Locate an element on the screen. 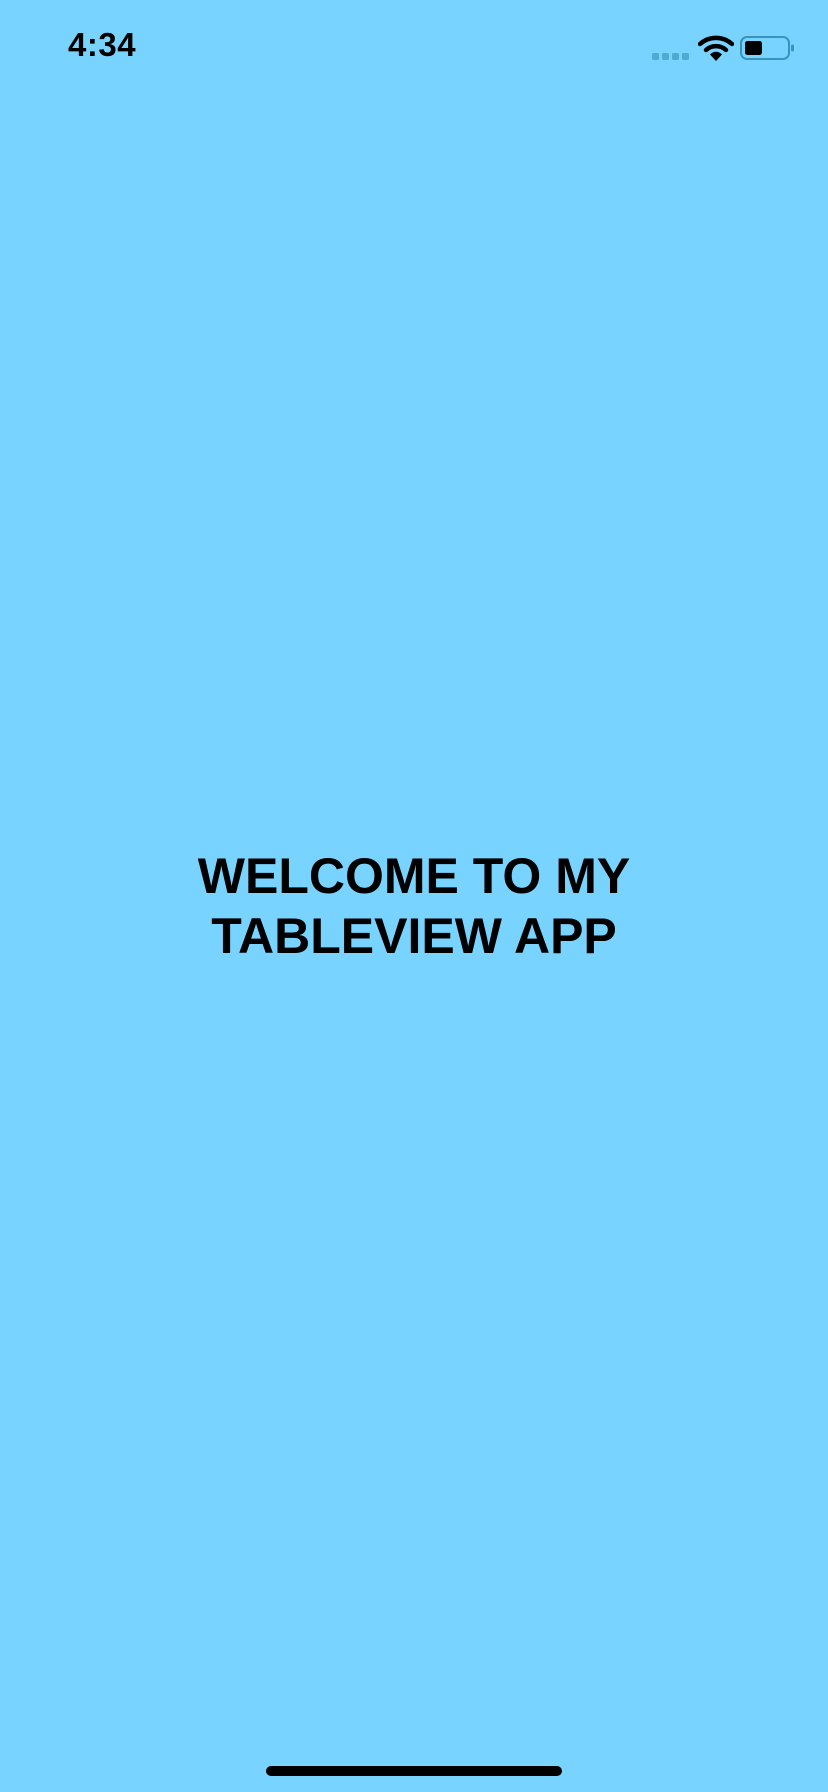 The image size is (828, 1792). welcome-title-line-1: WELCOME TO MY is located at coordinates (414, 876).